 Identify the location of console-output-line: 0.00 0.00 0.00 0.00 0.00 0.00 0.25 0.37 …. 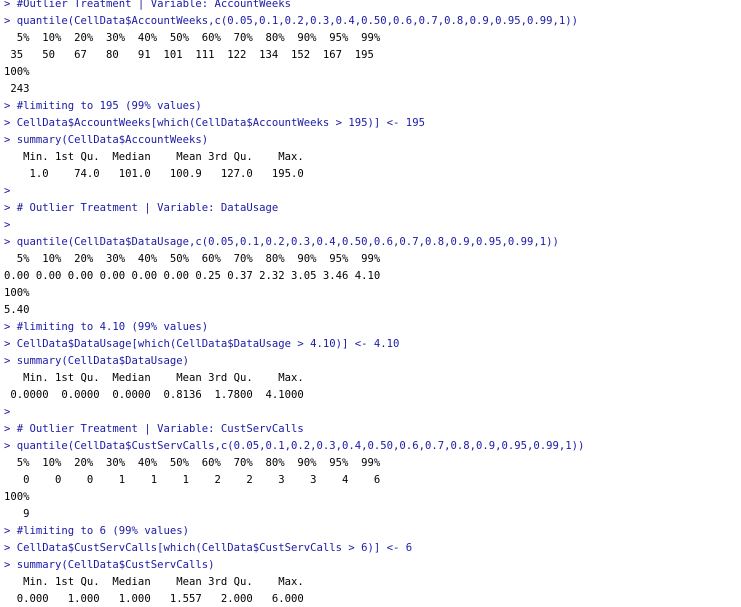
(192, 276).